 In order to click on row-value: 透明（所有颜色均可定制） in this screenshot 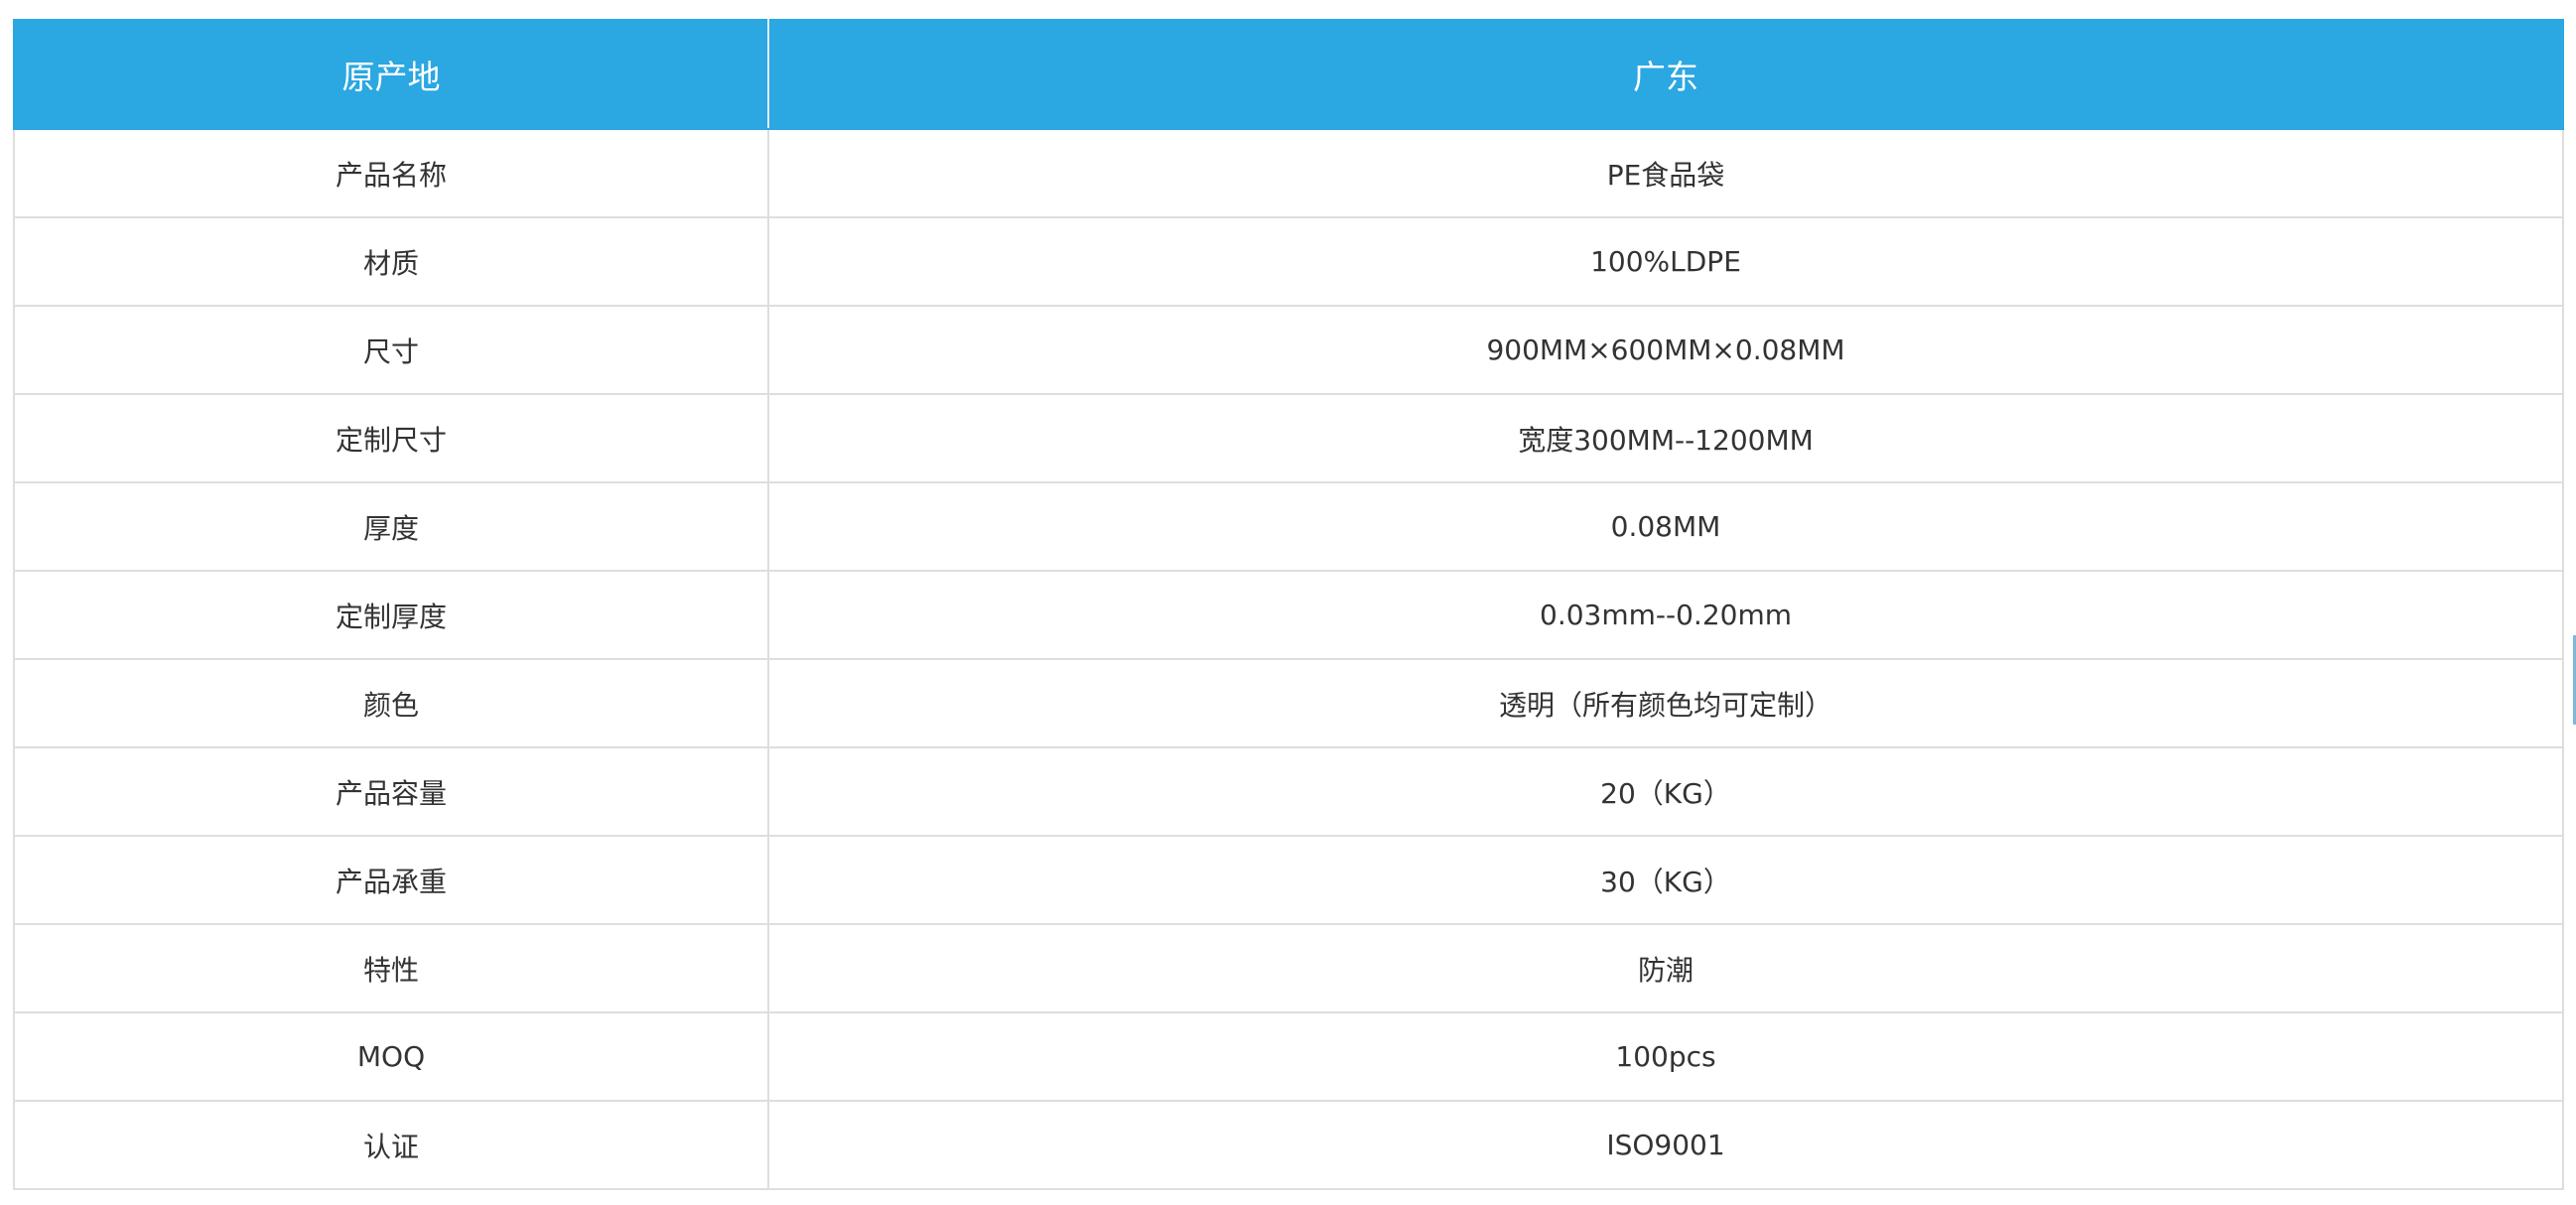, I will do `click(1666, 703)`.